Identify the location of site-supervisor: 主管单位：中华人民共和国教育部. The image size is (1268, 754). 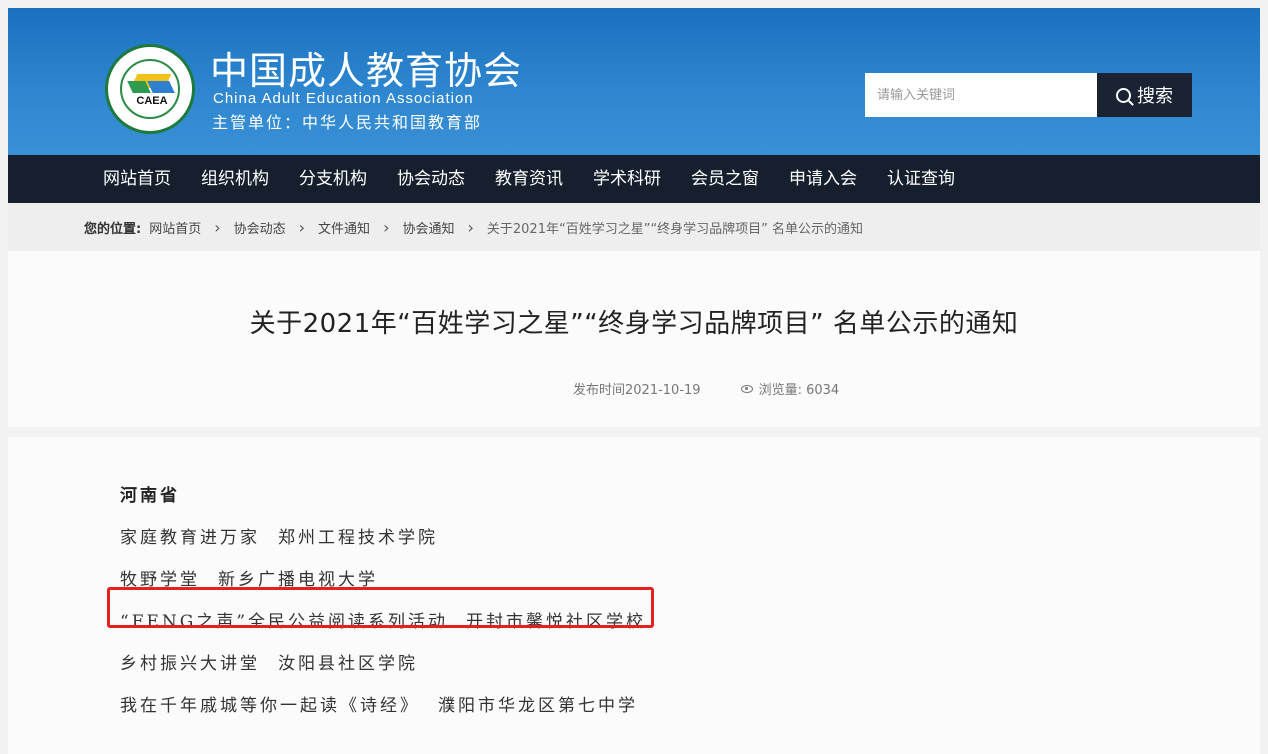
(347, 122).